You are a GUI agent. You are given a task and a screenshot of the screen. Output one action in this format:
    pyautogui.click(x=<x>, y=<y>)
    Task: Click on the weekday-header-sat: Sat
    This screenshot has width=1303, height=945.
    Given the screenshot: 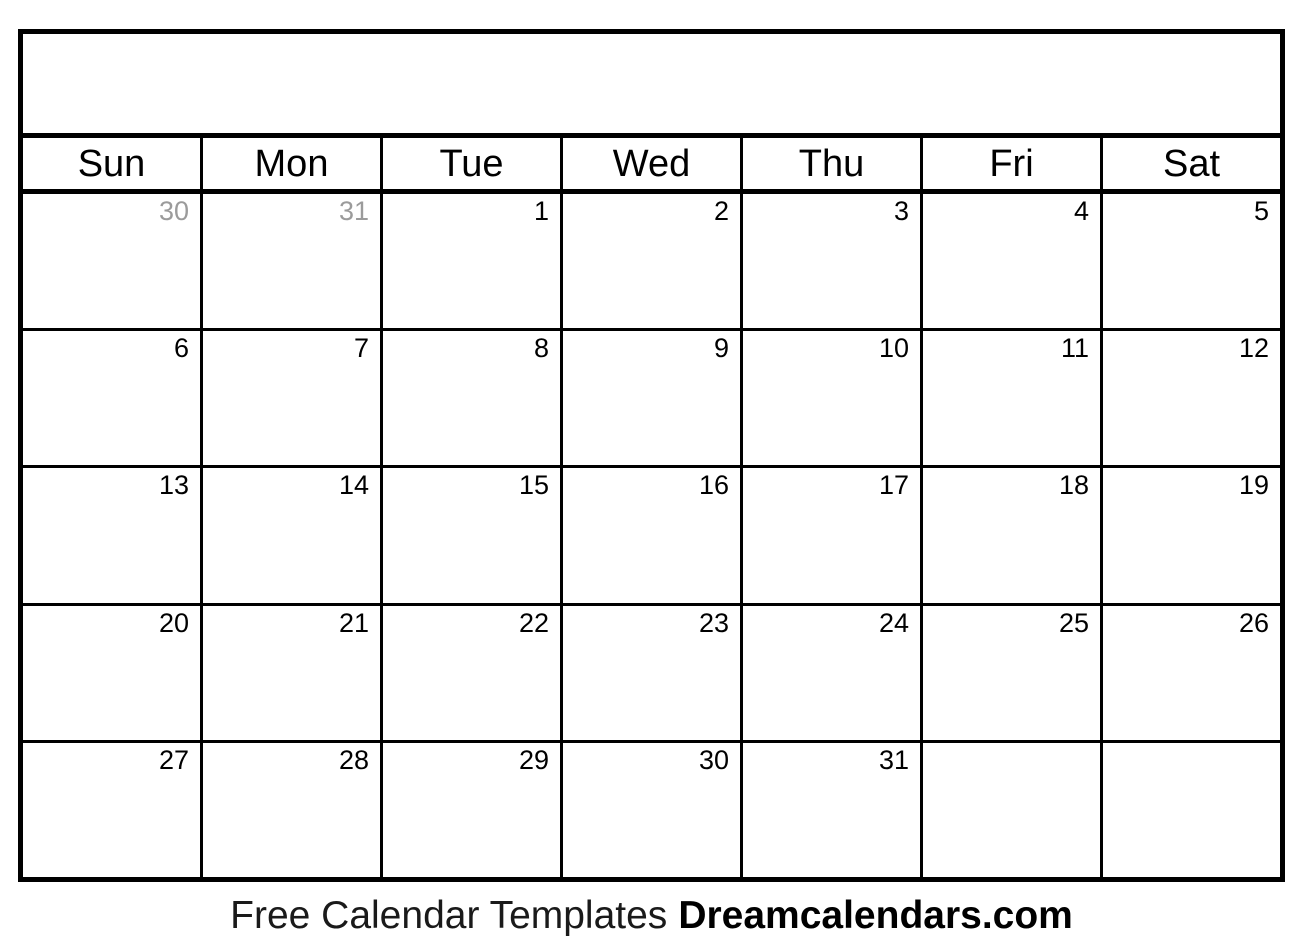 What is the action you would take?
    pyautogui.click(x=1191, y=163)
    